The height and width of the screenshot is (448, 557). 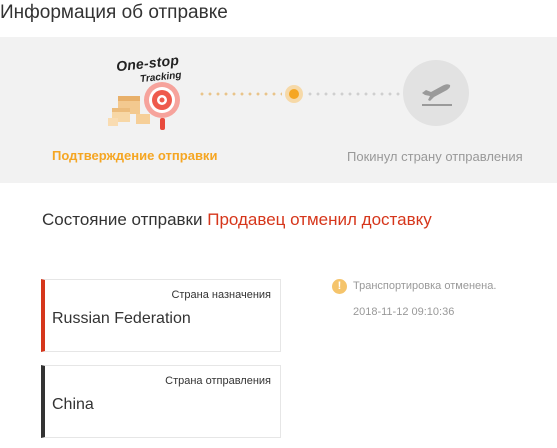 I want to click on step-label-departed-origin: Покинул страну отправления, so click(x=435, y=156).